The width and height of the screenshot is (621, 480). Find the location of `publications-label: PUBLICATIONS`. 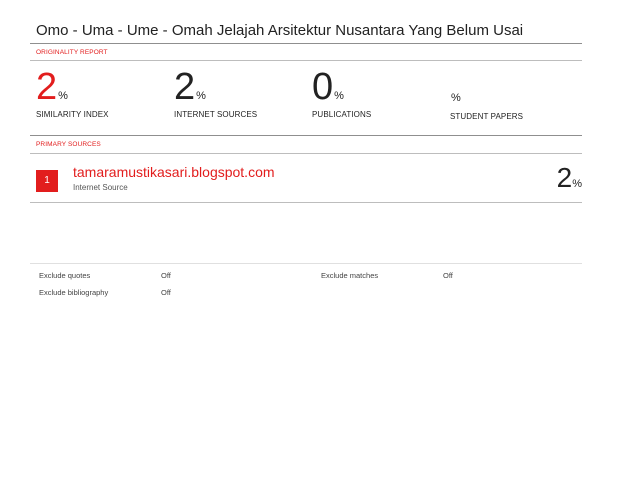

publications-label: PUBLICATIONS is located at coordinates (342, 114).